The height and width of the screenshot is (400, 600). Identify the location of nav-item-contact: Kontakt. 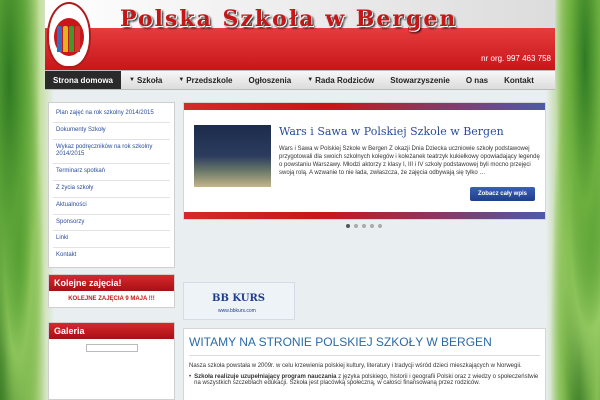
(519, 80).